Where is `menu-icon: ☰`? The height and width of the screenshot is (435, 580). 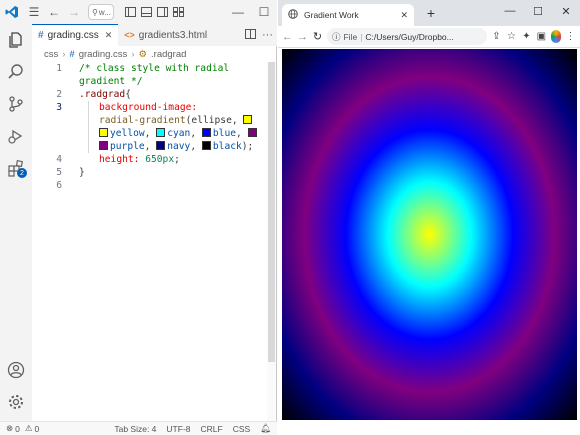 menu-icon: ☰ is located at coordinates (34, 12).